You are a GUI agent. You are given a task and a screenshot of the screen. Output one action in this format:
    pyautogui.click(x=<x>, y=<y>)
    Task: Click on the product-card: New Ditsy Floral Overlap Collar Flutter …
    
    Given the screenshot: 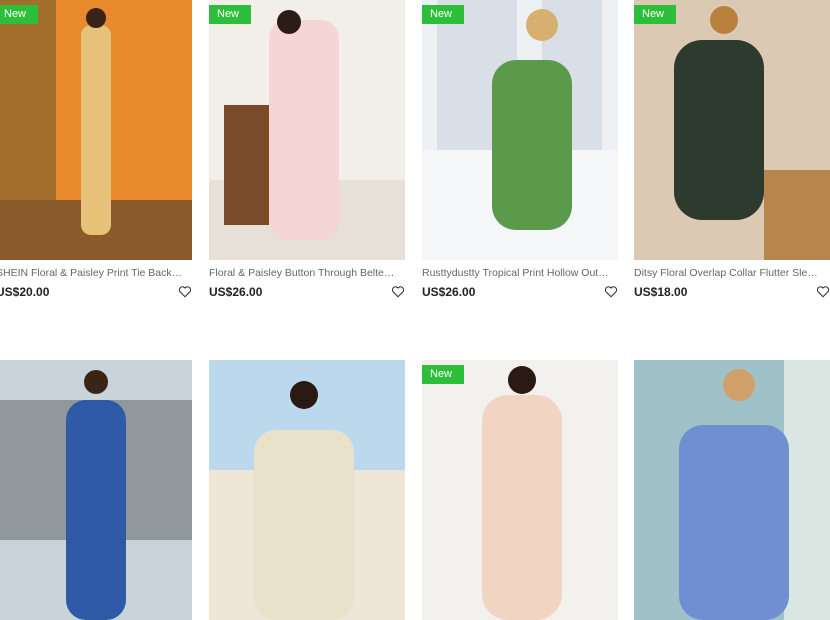 What is the action you would take?
    pyautogui.click(x=732, y=149)
    